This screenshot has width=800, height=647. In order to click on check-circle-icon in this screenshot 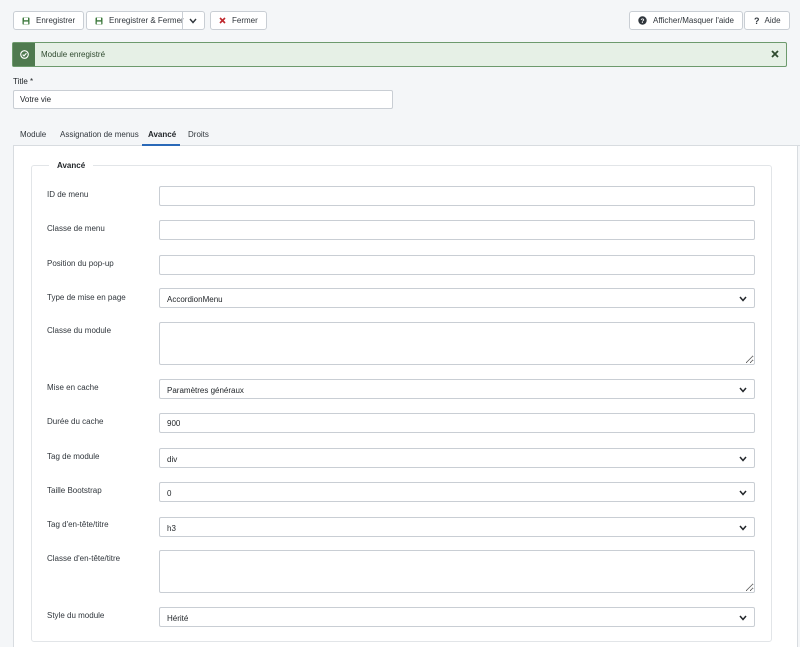, I will do `click(24, 54)`.